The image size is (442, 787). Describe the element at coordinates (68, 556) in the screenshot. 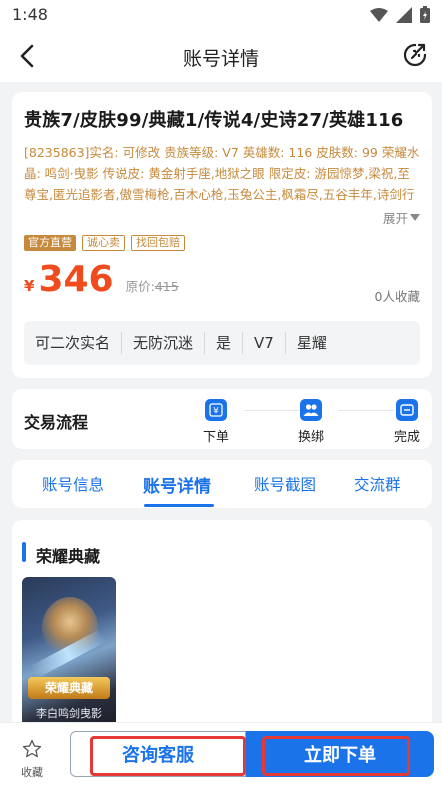

I see `section-title: 荣耀典藏` at that location.